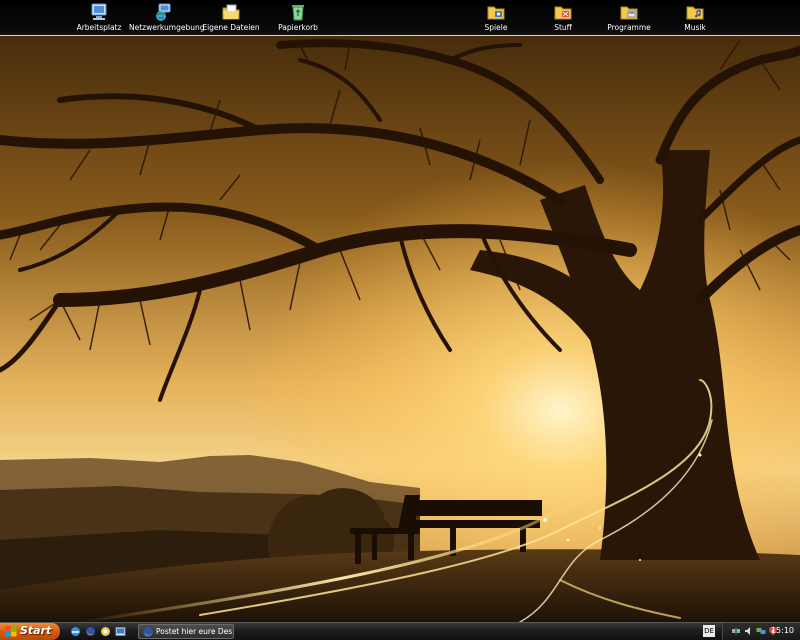 The image size is (800, 640). I want to click on start-button: Start, so click(30, 631).